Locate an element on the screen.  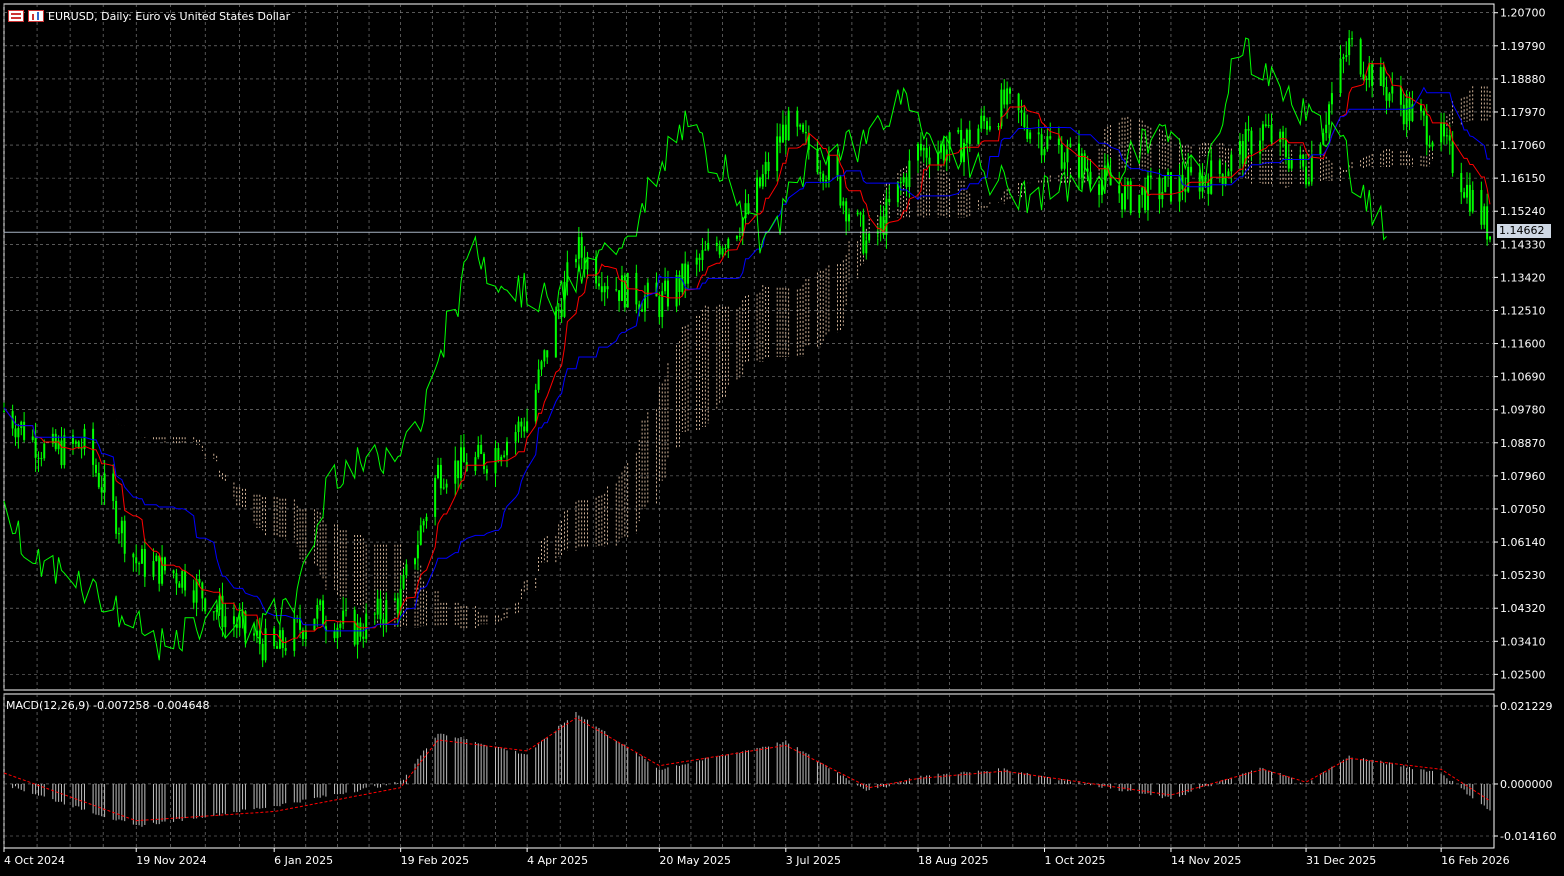
x-tick-label: 14 Nov 2025 is located at coordinates (1206, 860).